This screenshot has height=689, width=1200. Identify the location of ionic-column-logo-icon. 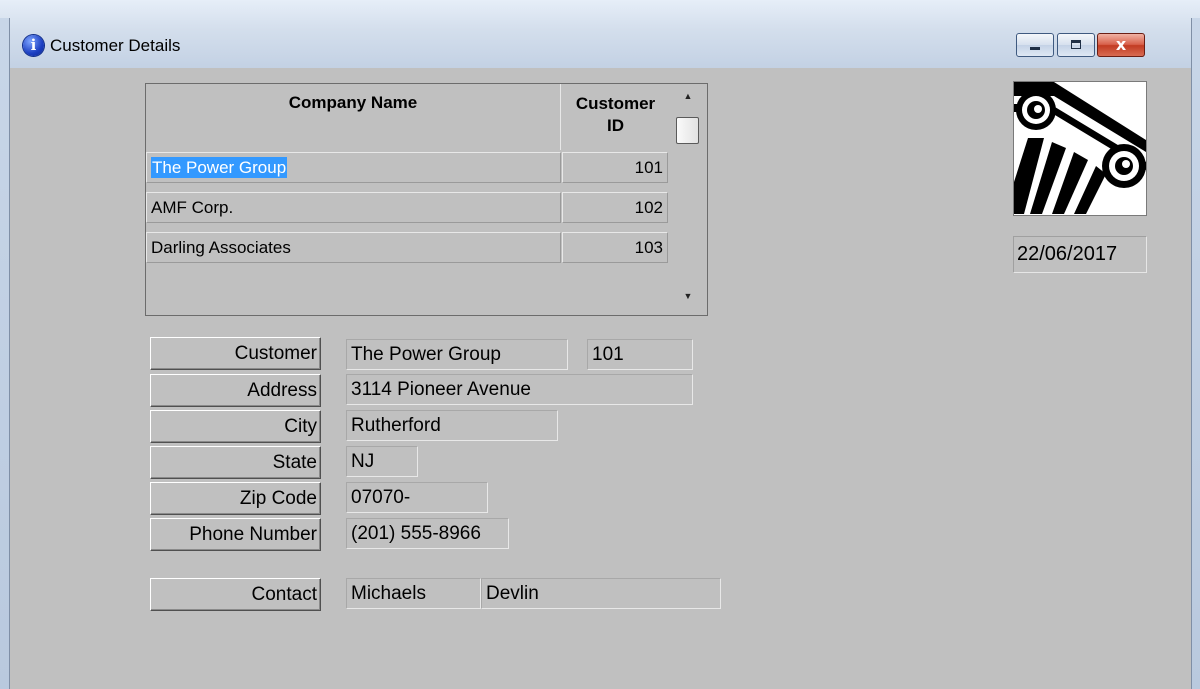
(1080, 148).